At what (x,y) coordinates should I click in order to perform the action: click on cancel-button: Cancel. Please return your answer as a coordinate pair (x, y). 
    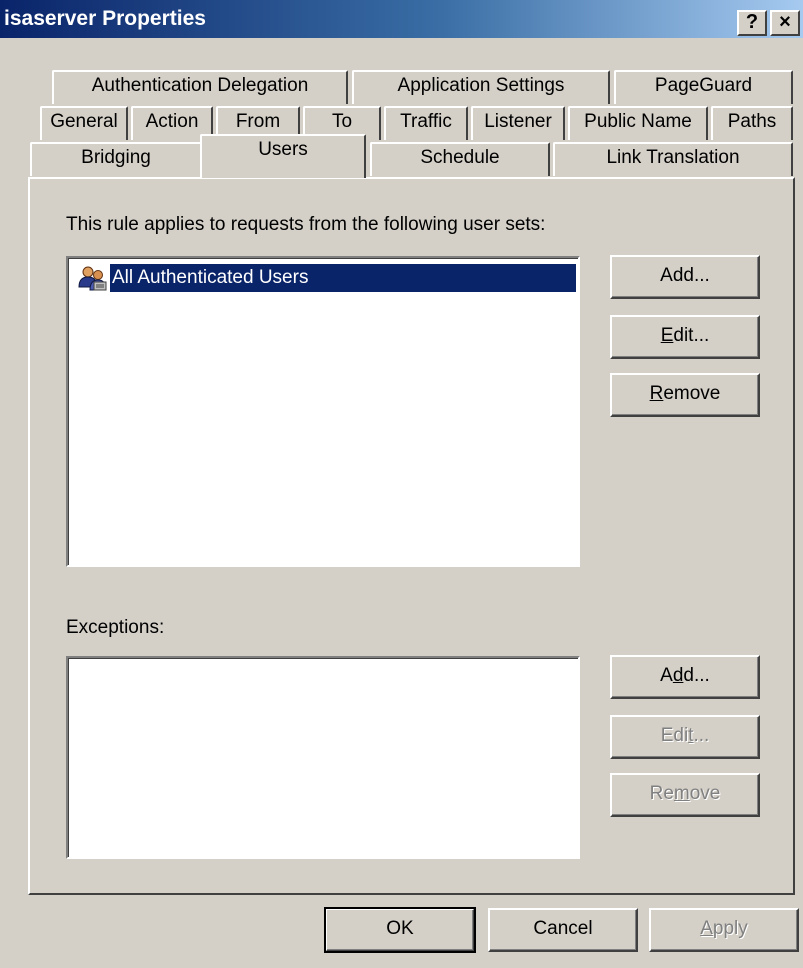
    Looking at the image, I should click on (563, 930).